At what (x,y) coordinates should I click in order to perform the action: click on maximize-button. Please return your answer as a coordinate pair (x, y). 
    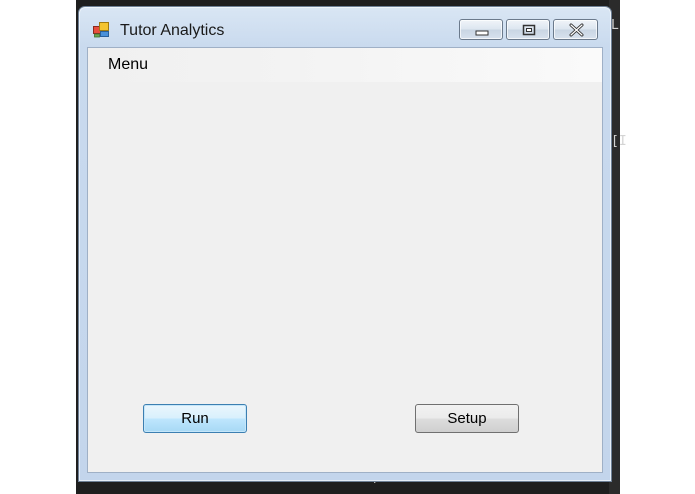
    Looking at the image, I should click on (528, 29).